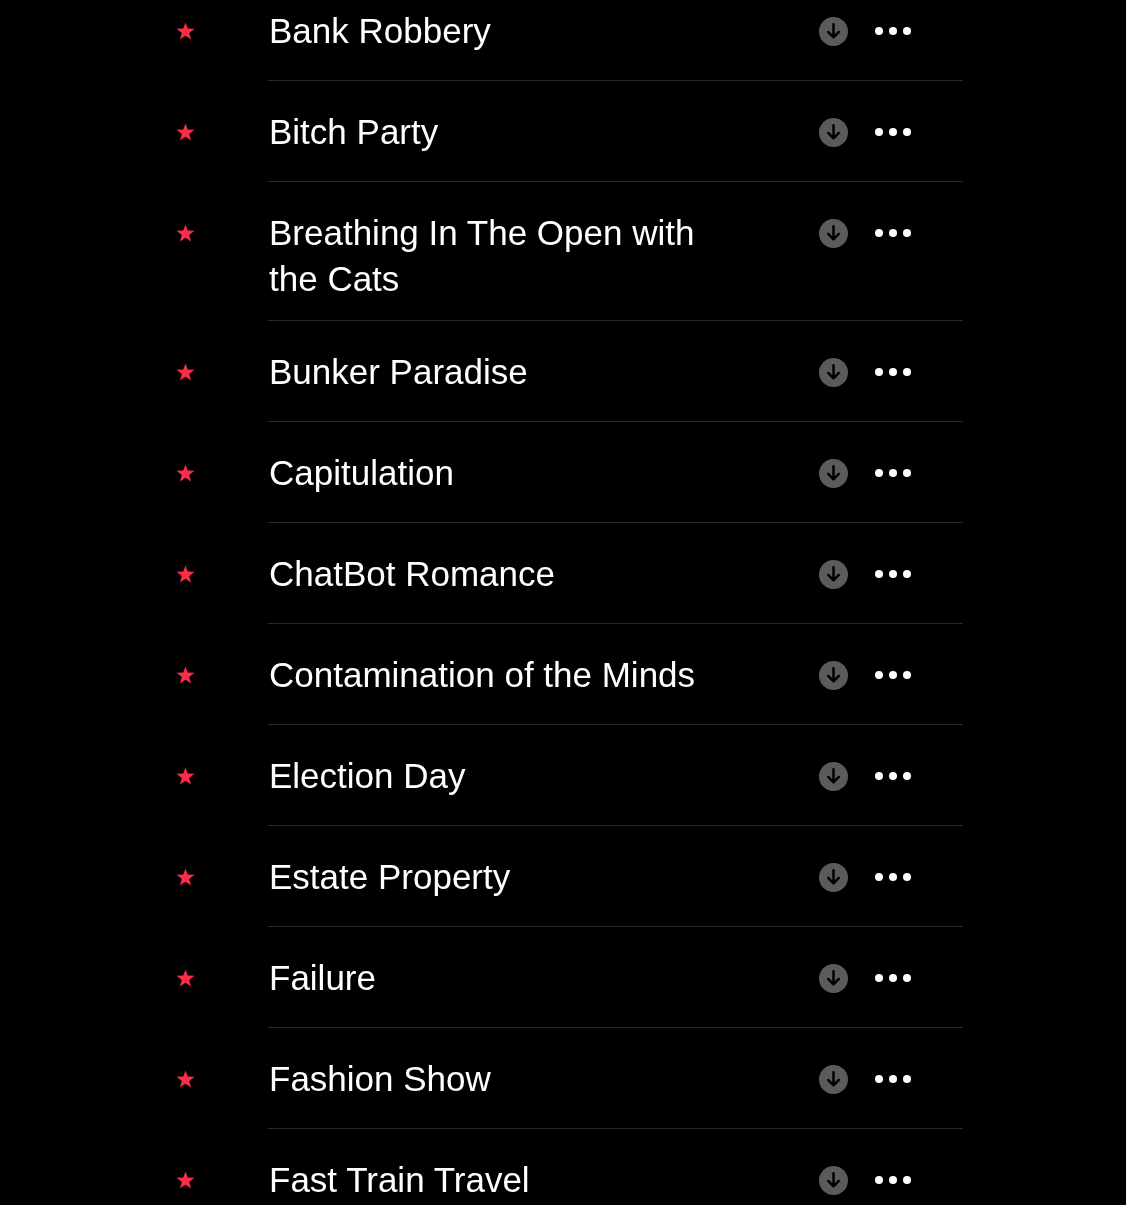 The height and width of the screenshot is (1205, 1126). What do you see at coordinates (361, 473) in the screenshot?
I see `song-title: Capitulation` at bounding box center [361, 473].